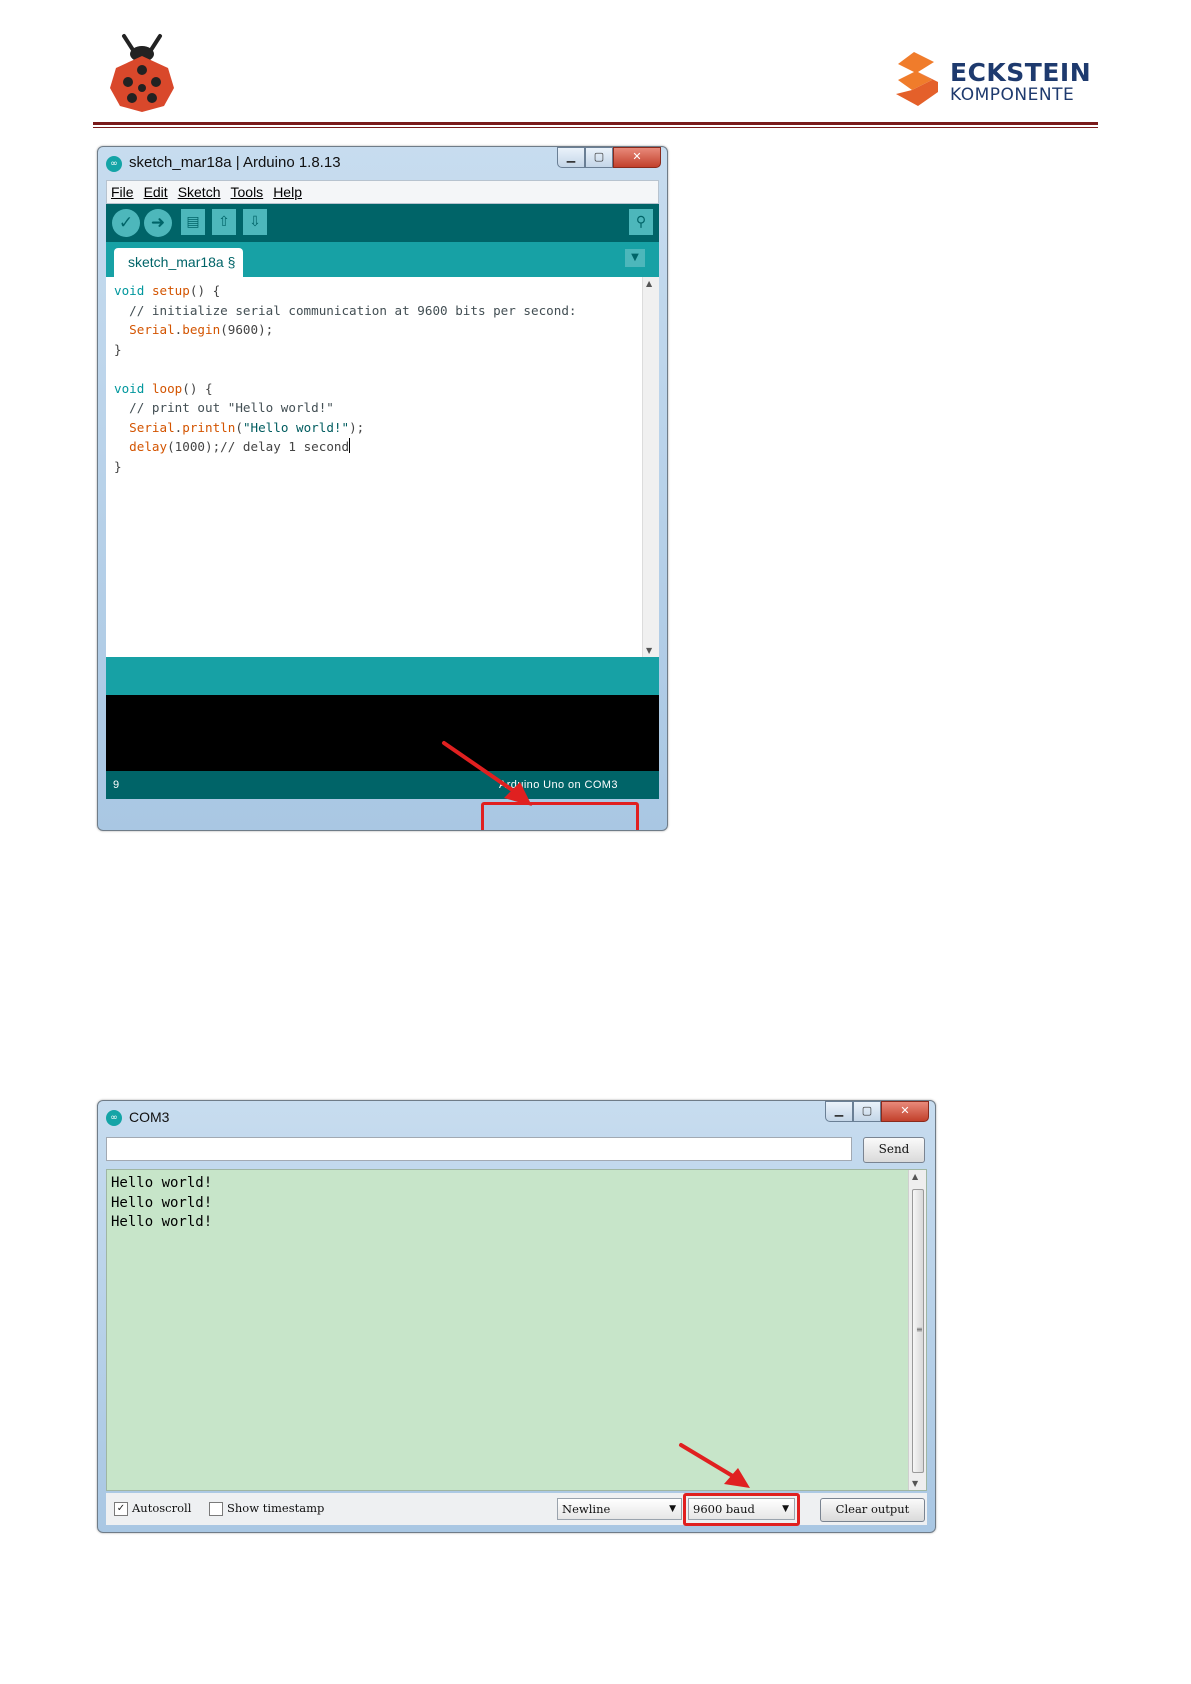 This screenshot has width=1191, height=1684. I want to click on code-token: begin, so click(201, 329).